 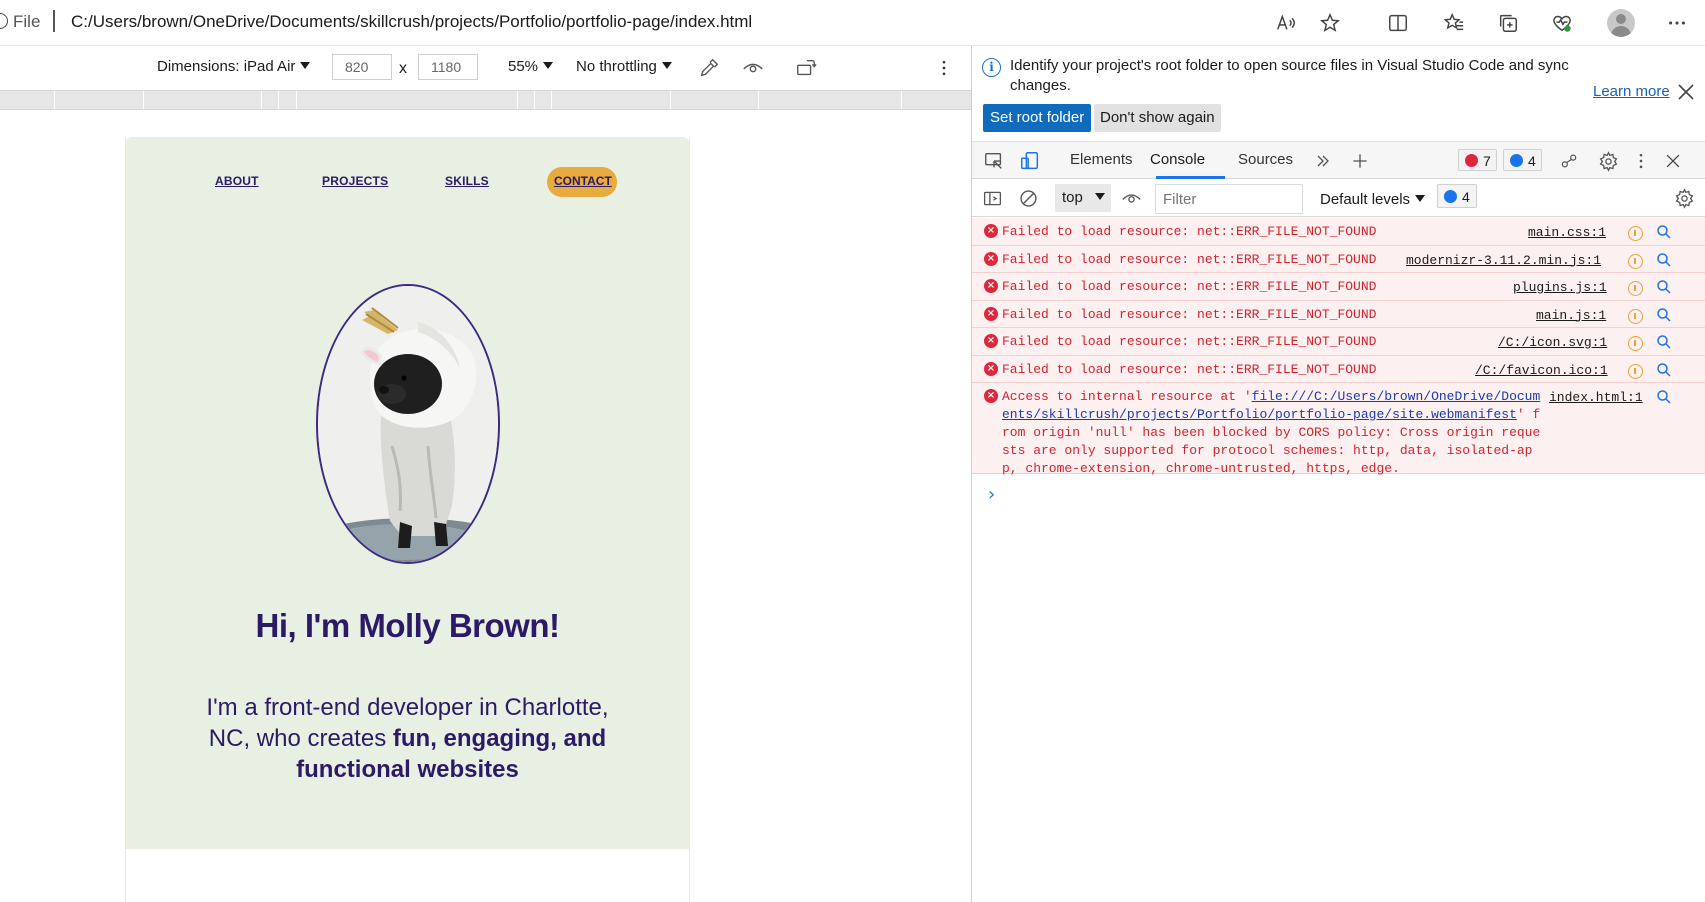 I want to click on devtools-more-icon, so click(x=1641, y=161).